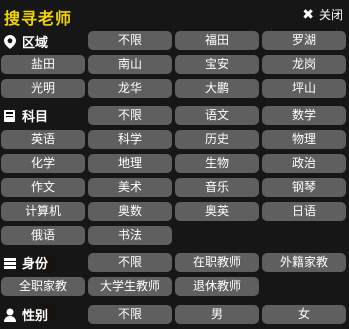 The image size is (349, 329). I want to click on location-pin-icon, so click(10, 41).